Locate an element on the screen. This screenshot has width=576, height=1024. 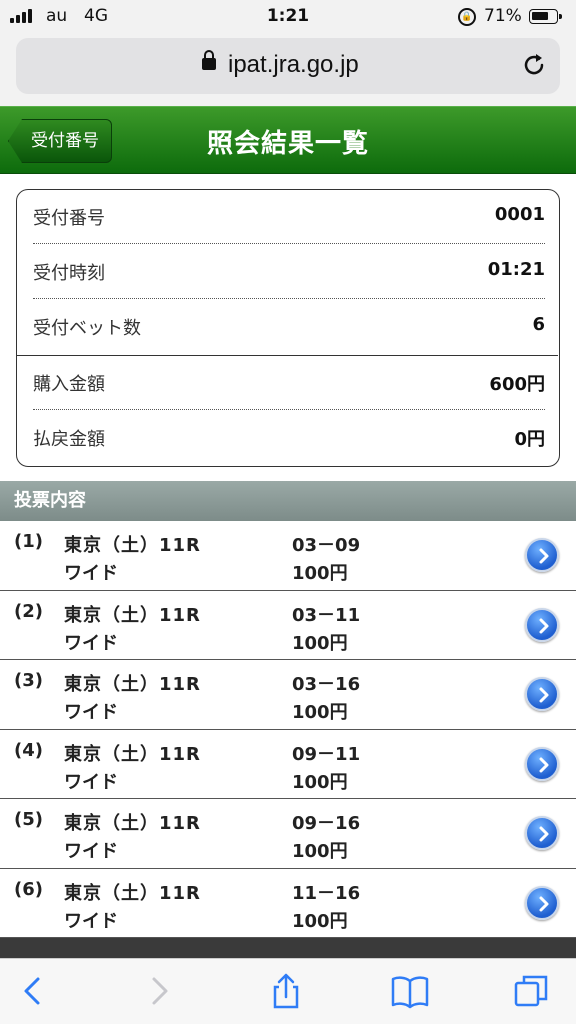
bet-combination: 09－16 is located at coordinates (326, 823).